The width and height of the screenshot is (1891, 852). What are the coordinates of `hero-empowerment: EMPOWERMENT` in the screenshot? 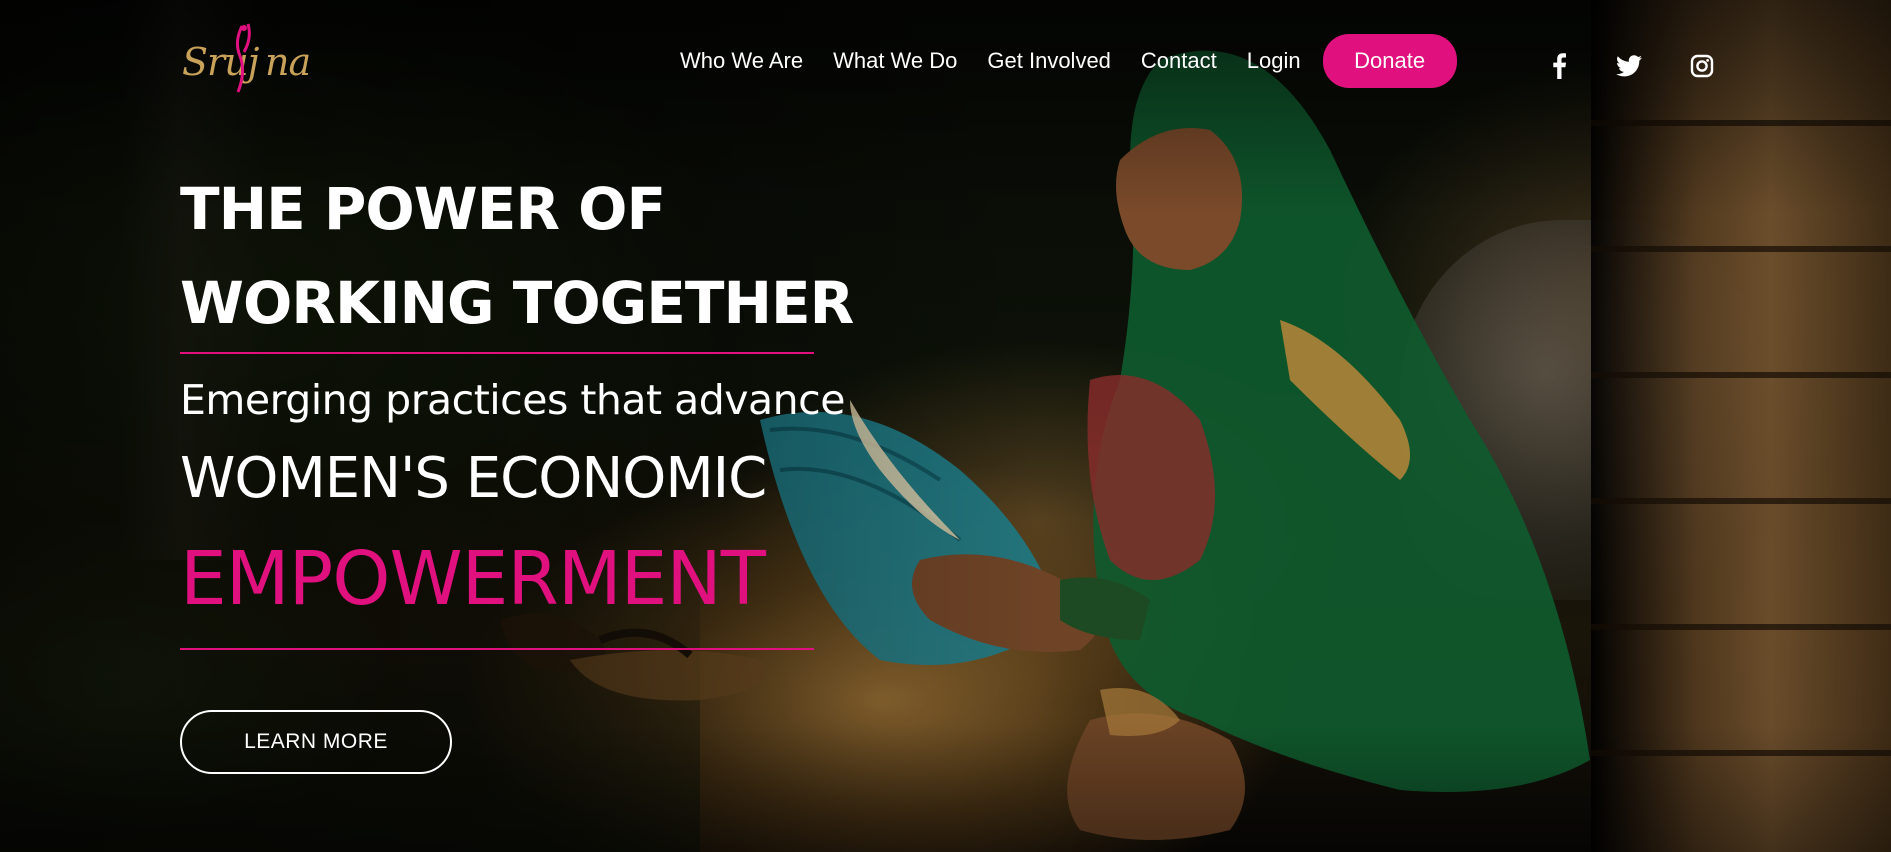 It's located at (473, 579).